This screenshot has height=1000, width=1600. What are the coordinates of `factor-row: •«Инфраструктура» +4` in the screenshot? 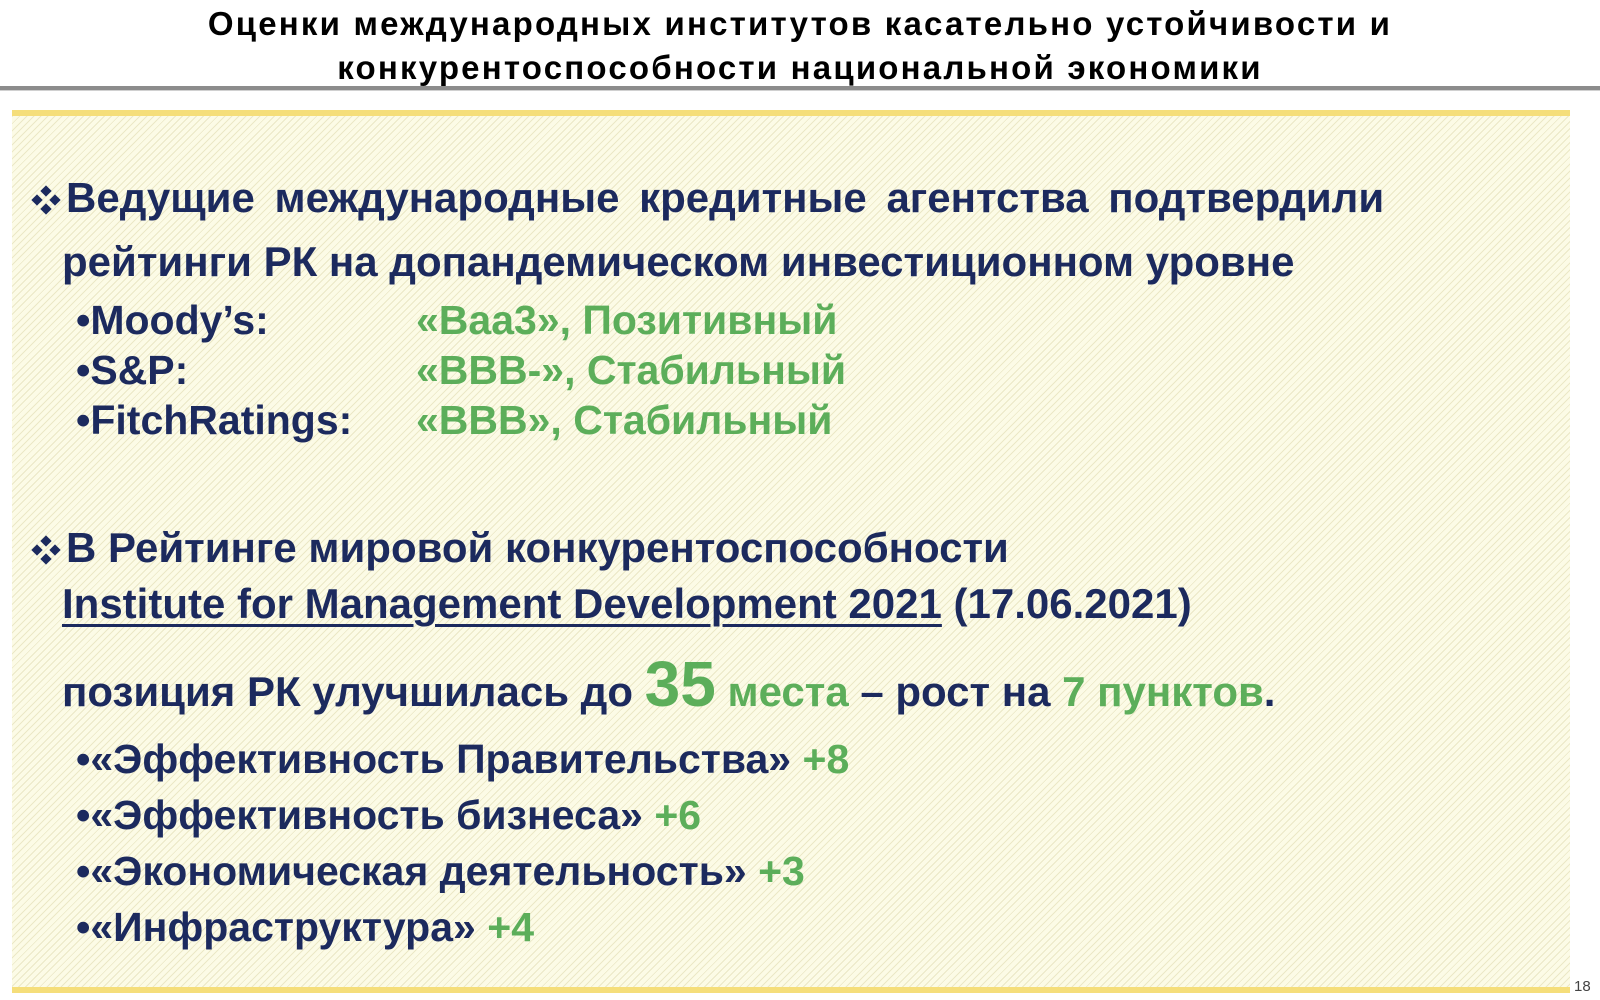 It's located at (305, 927).